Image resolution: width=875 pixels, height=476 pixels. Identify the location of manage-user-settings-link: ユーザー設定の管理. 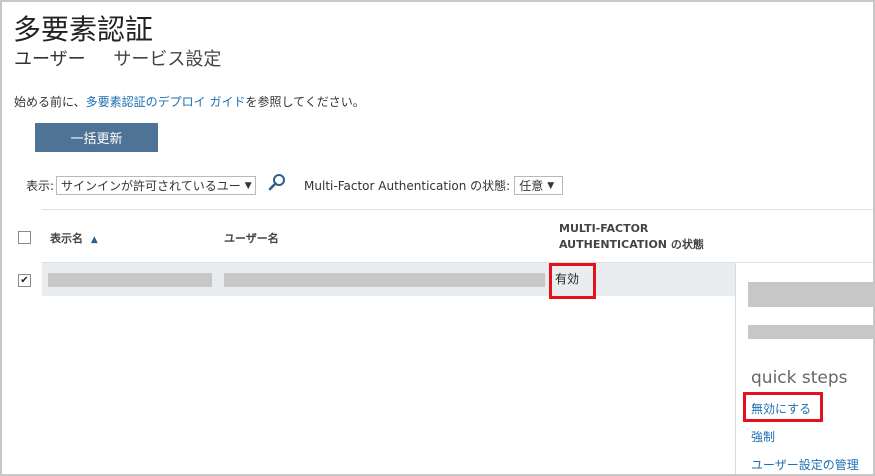
(805, 464).